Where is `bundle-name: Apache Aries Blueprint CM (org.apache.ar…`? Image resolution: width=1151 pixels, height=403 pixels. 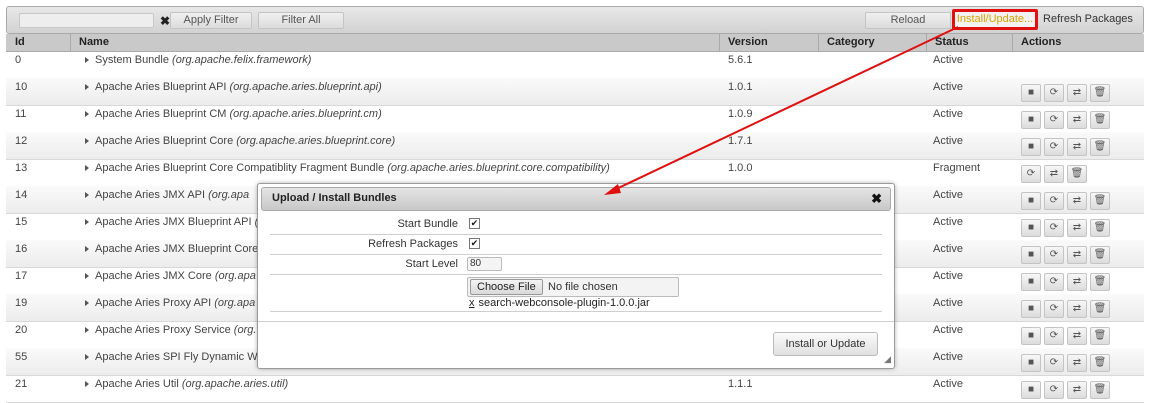 bundle-name: Apache Aries Blueprint CM (org.apache.ar… is located at coordinates (233, 114).